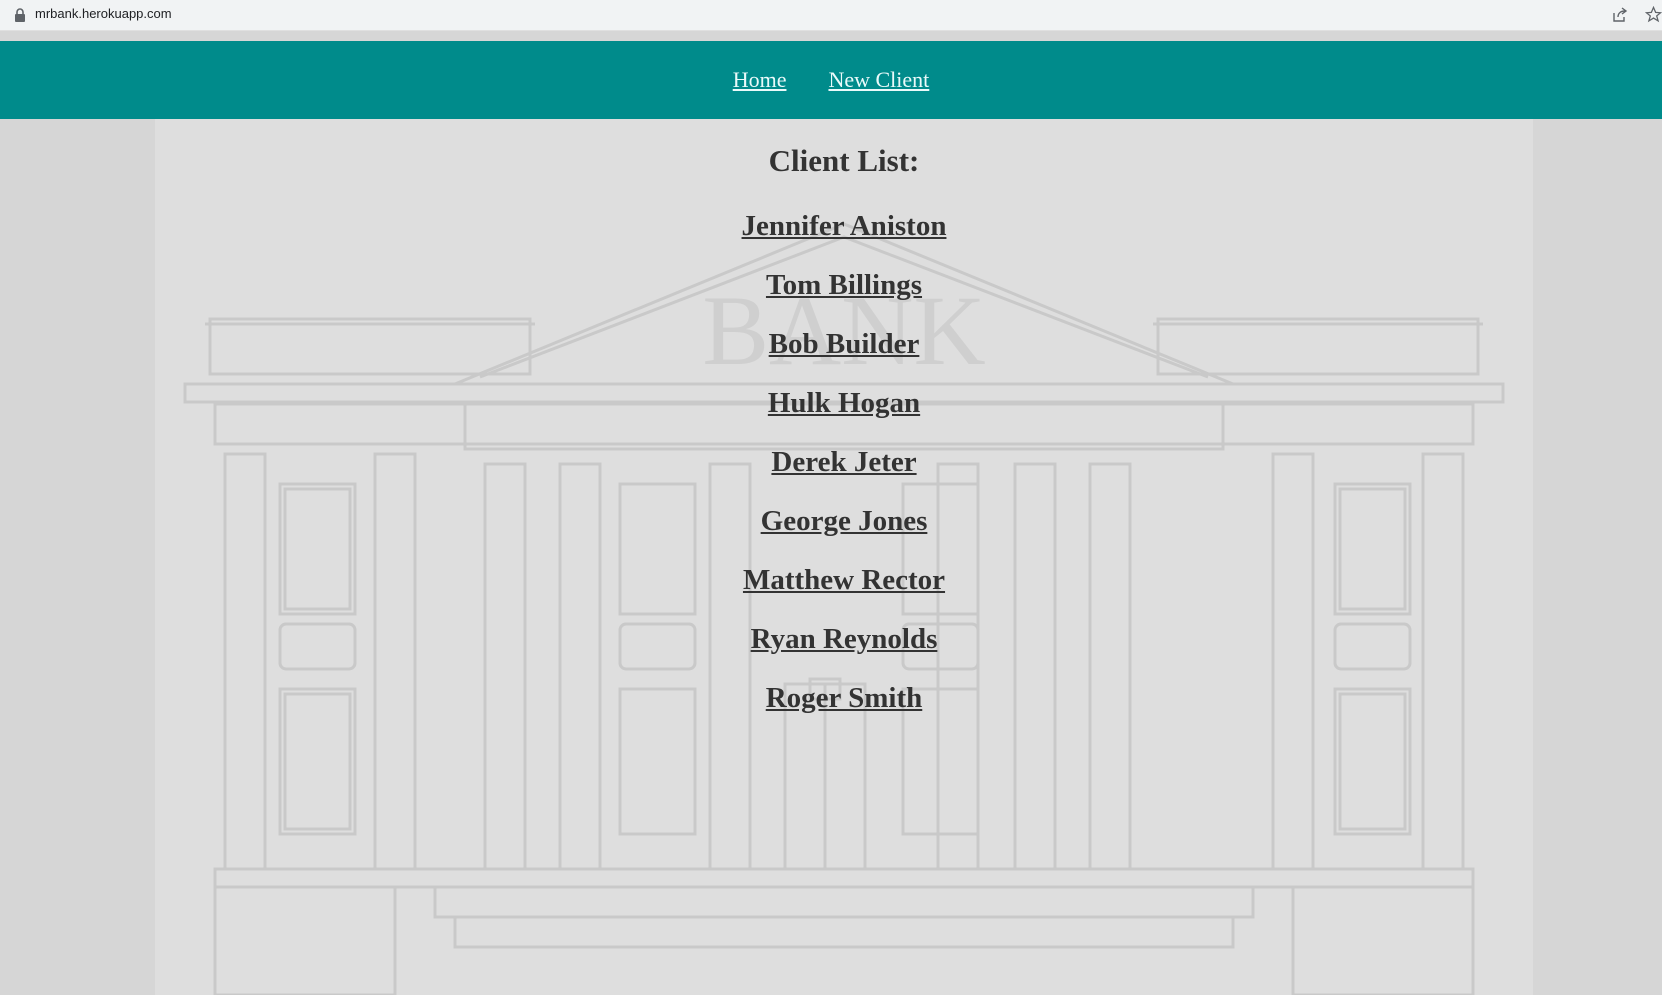 The image size is (1662, 995). I want to click on client-link: Tom Billings, so click(844, 285).